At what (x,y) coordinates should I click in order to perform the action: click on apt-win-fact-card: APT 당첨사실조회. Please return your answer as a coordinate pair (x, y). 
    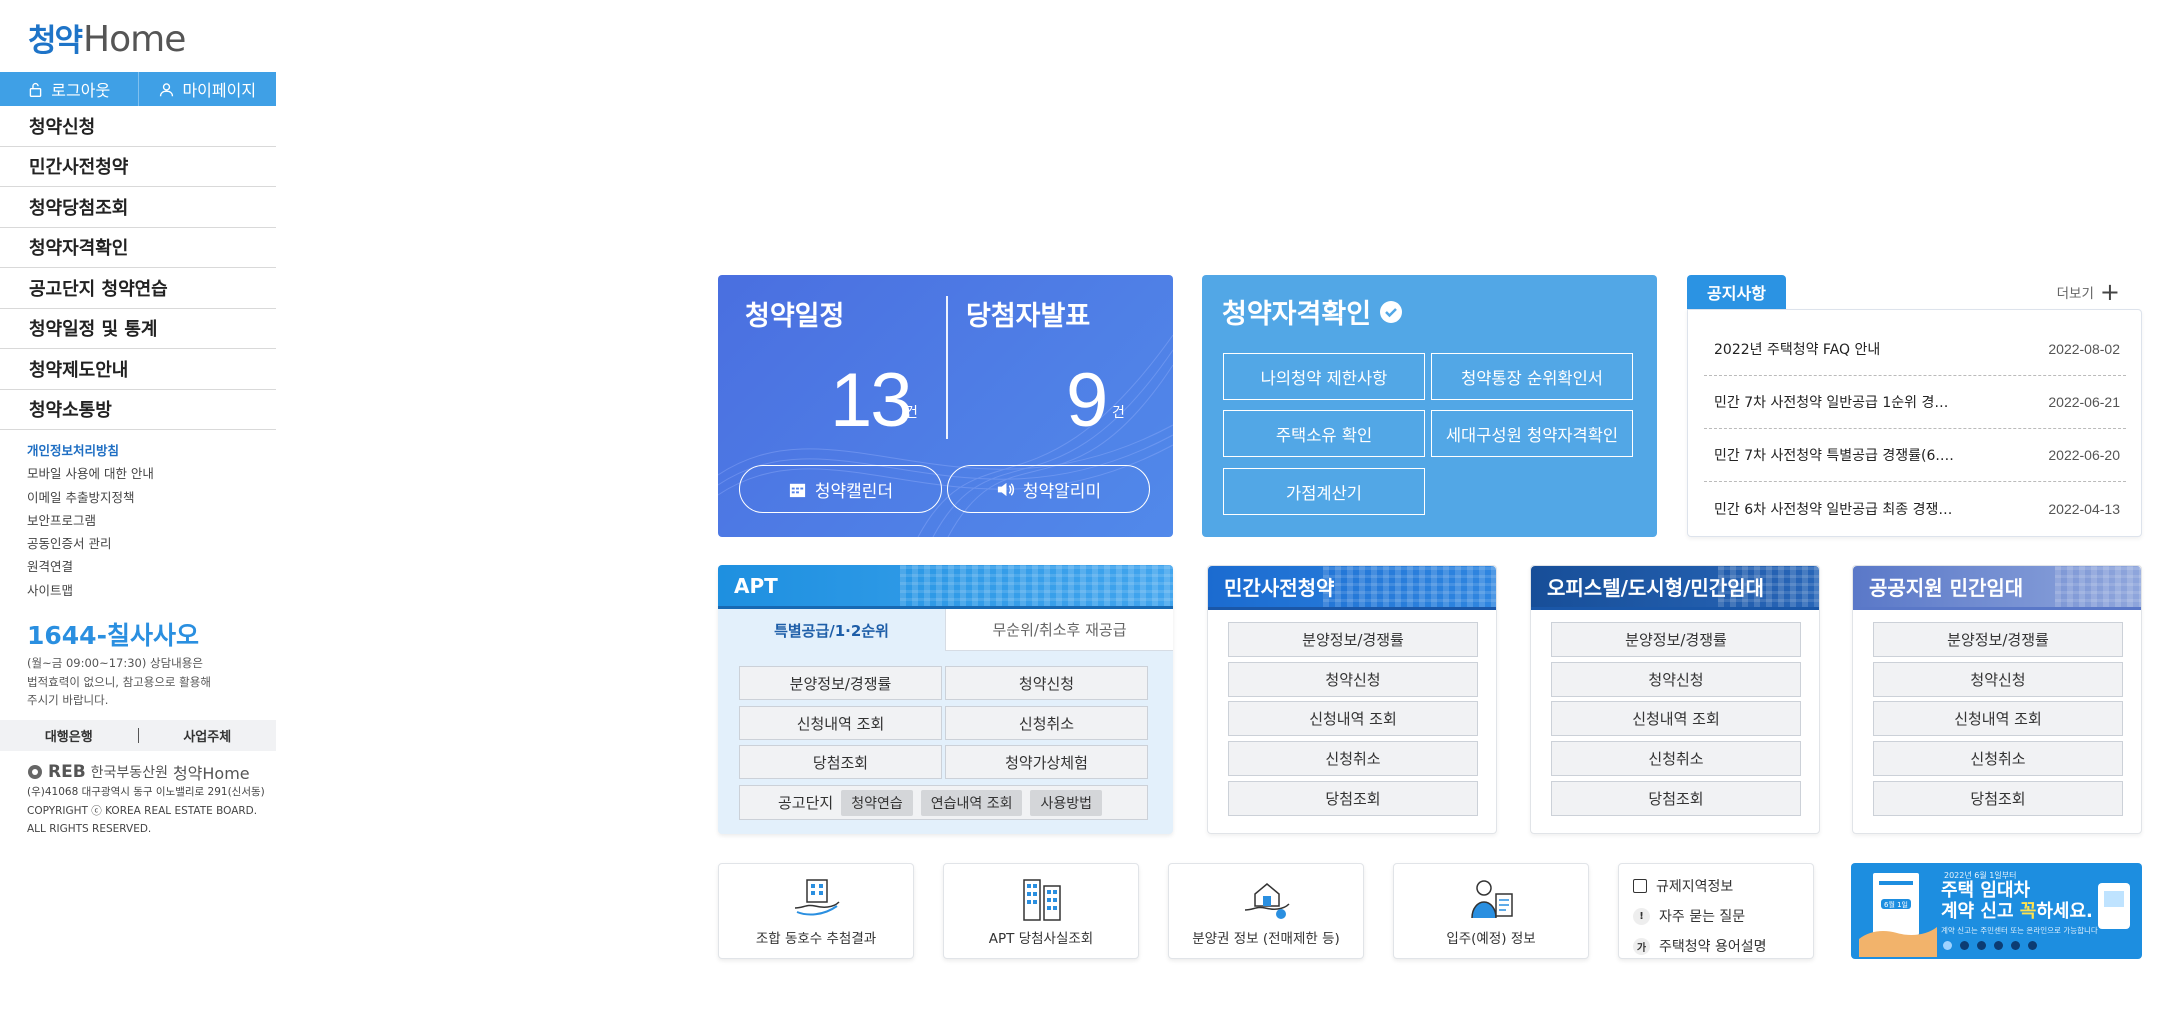
    Looking at the image, I should click on (1041, 911).